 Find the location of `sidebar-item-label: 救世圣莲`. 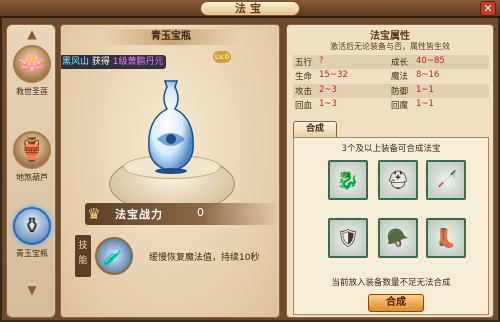

sidebar-item-label: 救世圣莲 is located at coordinates (32, 91).